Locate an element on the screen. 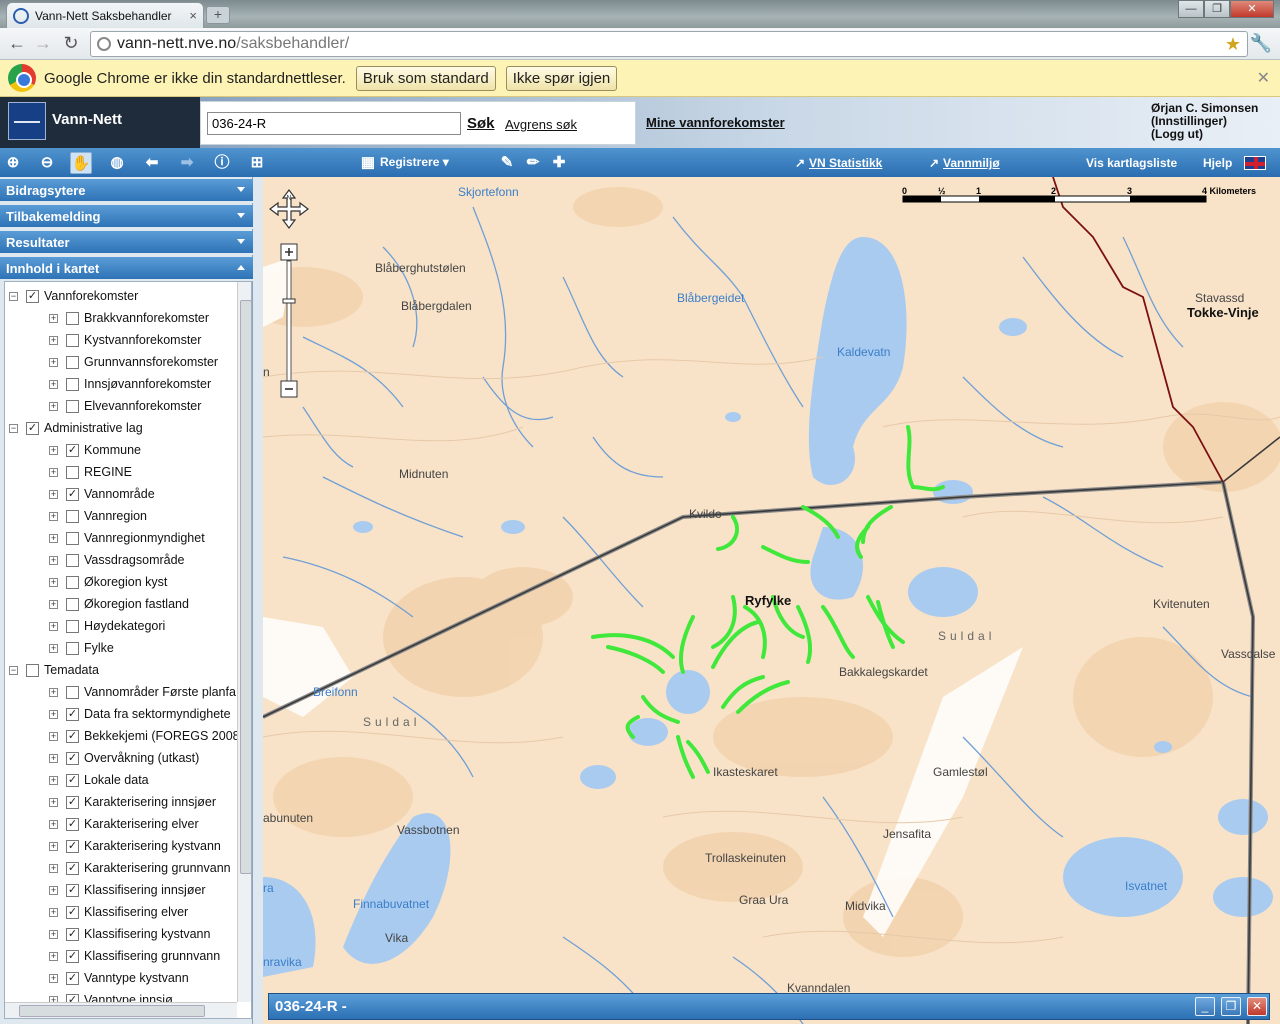 This screenshot has height=1024, width=1280. layer-tree-row: + Økoregion kyst is located at coordinates (108, 582).